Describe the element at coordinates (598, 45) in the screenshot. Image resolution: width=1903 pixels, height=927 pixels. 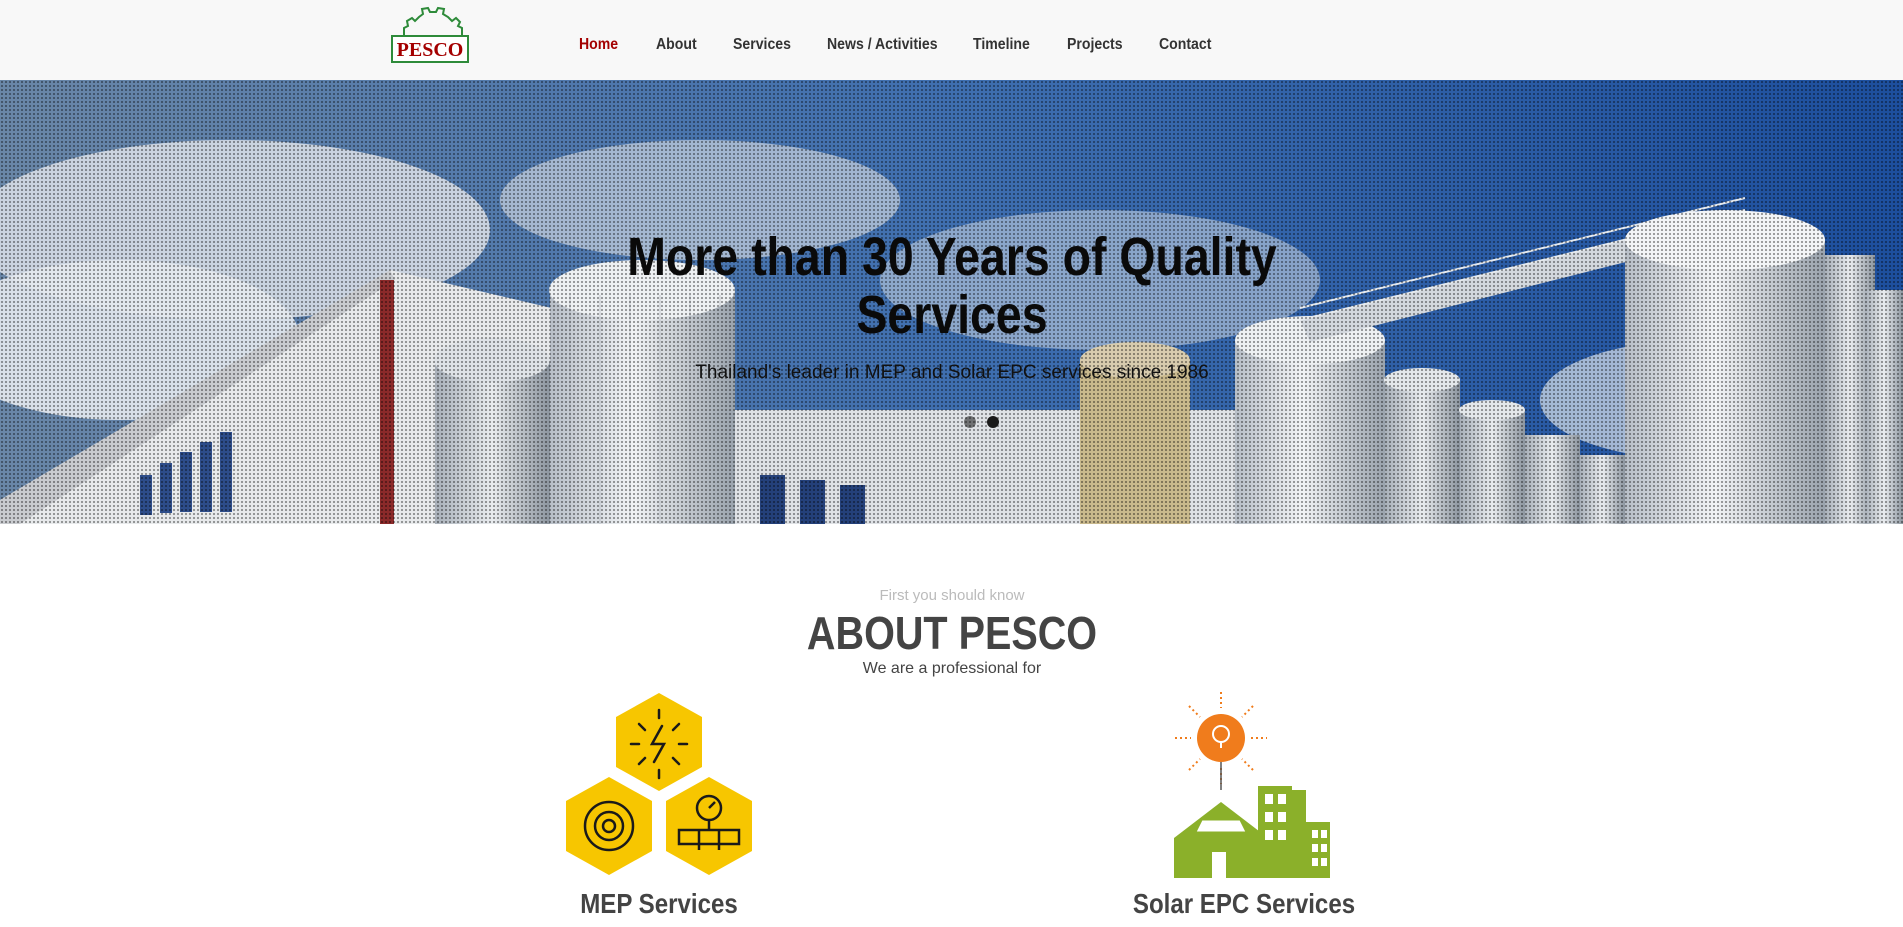
I see `nav-home: Home` at that location.